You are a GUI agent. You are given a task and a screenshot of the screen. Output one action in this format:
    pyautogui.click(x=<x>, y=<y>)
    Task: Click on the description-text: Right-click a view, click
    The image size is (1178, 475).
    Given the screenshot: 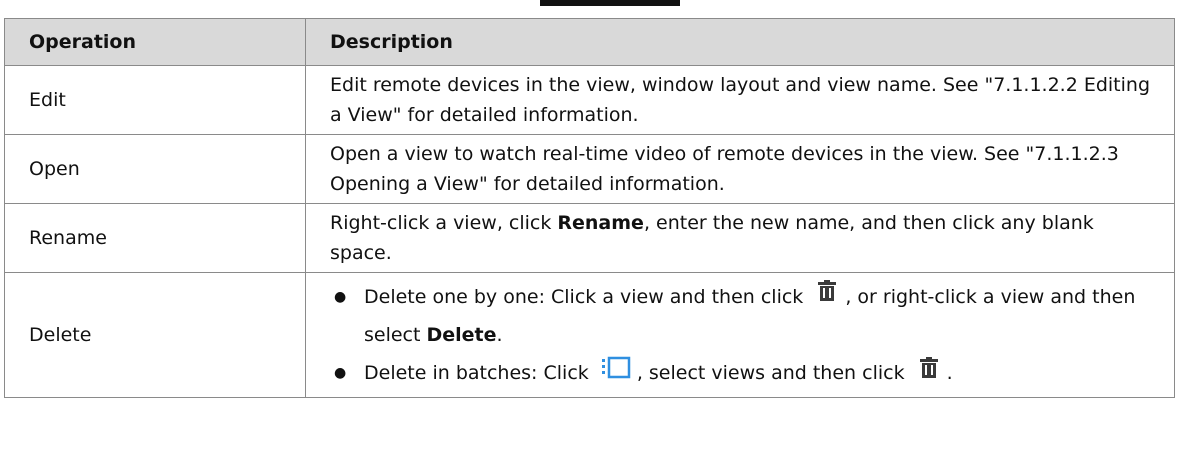 What is the action you would take?
    pyautogui.click(x=444, y=223)
    